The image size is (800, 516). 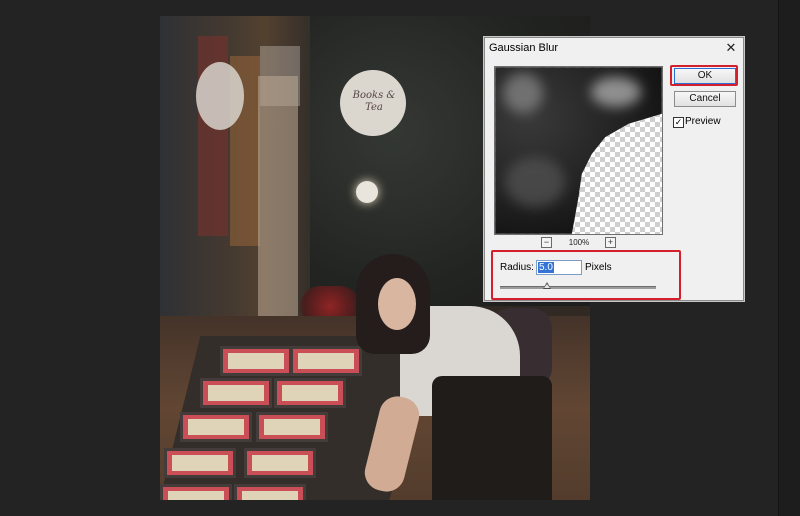 I want to click on preview-checkbox-label: Preview, so click(x=703, y=121).